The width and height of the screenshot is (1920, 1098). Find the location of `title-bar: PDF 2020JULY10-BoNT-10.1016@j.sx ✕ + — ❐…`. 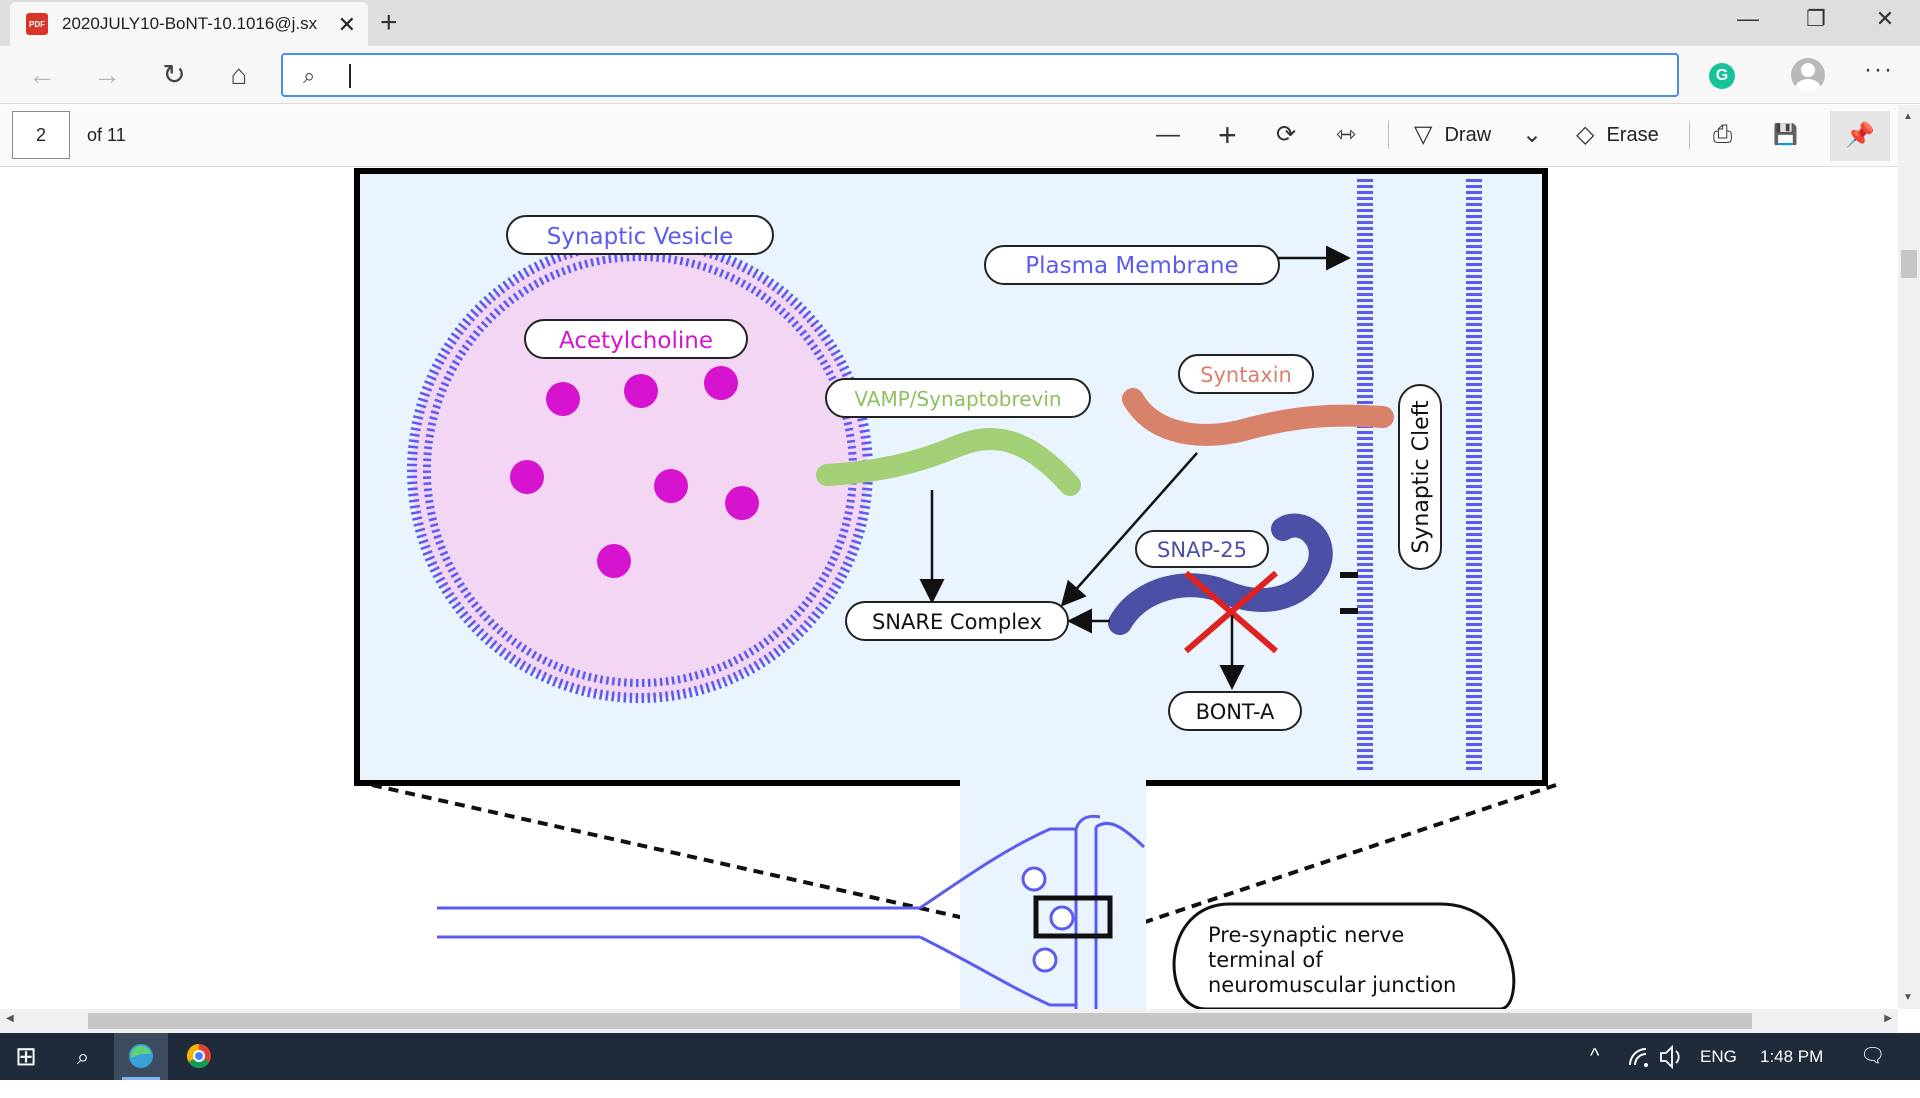

title-bar: PDF 2020JULY10-BoNT-10.1016@j.sx ✕ + — ❐… is located at coordinates (960, 23).